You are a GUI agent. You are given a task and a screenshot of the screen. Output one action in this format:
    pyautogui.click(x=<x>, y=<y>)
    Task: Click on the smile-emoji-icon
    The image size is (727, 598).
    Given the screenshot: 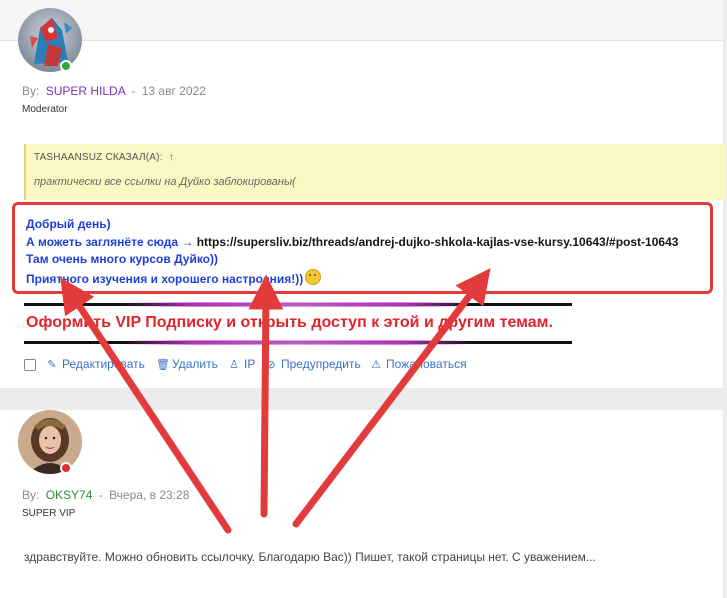 What is the action you would take?
    pyautogui.click(x=313, y=277)
    